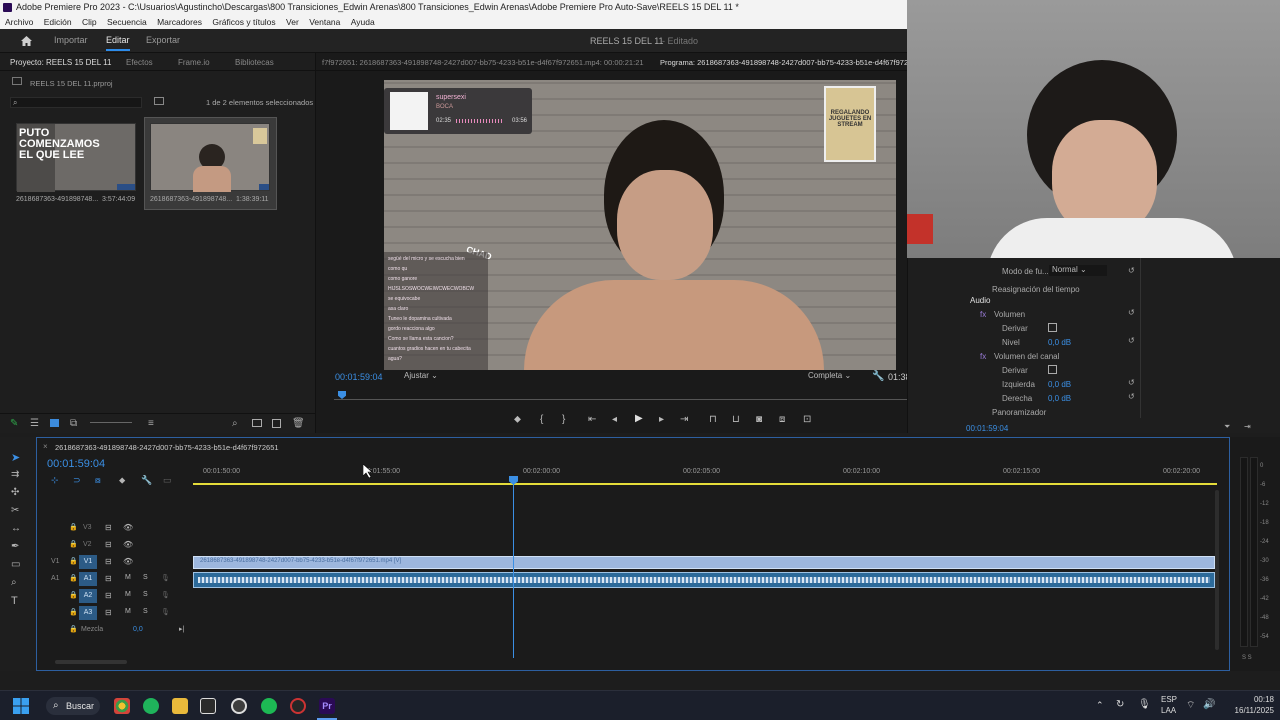 This screenshot has height=720, width=1280. I want to click on menu-clip: Clip, so click(89, 22).